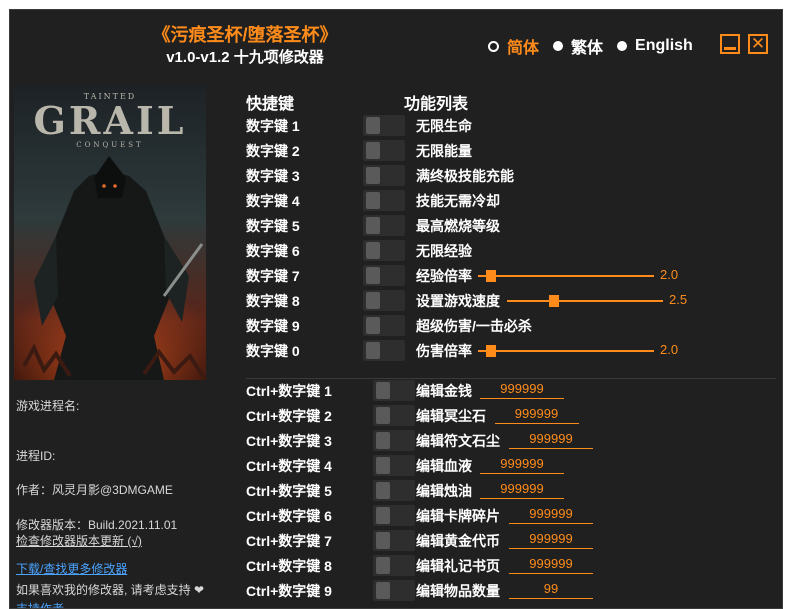  I want to click on title-block: 《污痕圣杯/堕落圣杯》 v1.0-v1.2 十九项修改器, so click(245, 46).